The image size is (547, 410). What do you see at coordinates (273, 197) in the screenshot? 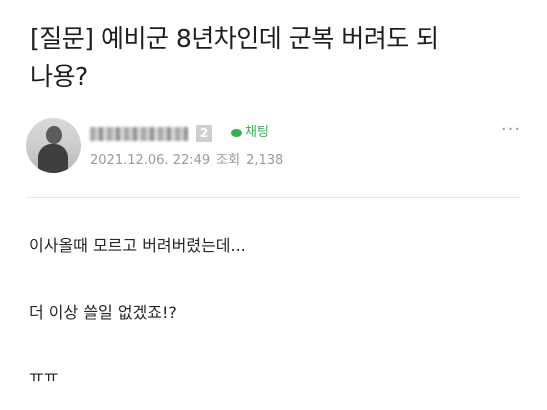
I see `divider` at bounding box center [273, 197].